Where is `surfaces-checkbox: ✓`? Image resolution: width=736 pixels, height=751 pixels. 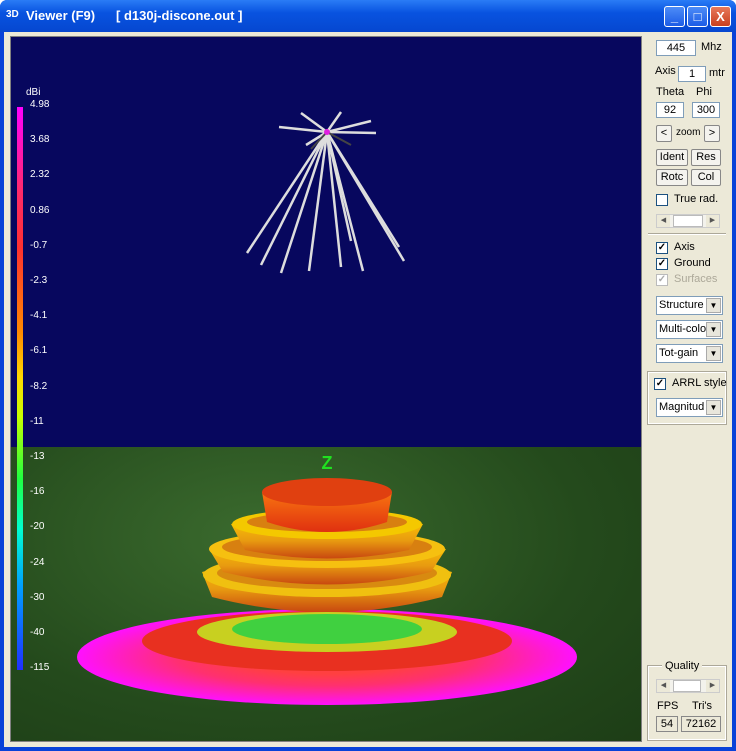
surfaces-checkbox: ✓ is located at coordinates (662, 280).